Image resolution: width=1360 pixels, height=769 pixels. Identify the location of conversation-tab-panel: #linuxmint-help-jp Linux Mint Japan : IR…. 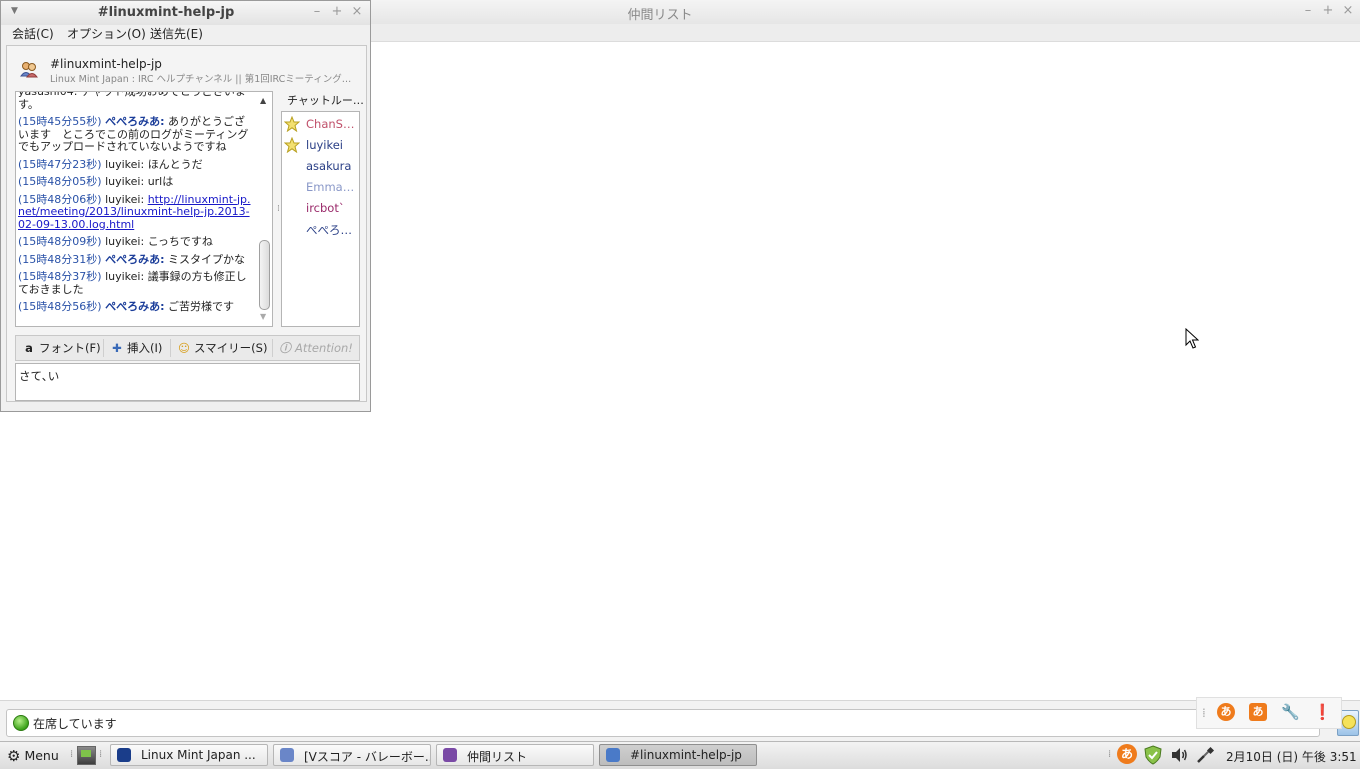
(186, 223).